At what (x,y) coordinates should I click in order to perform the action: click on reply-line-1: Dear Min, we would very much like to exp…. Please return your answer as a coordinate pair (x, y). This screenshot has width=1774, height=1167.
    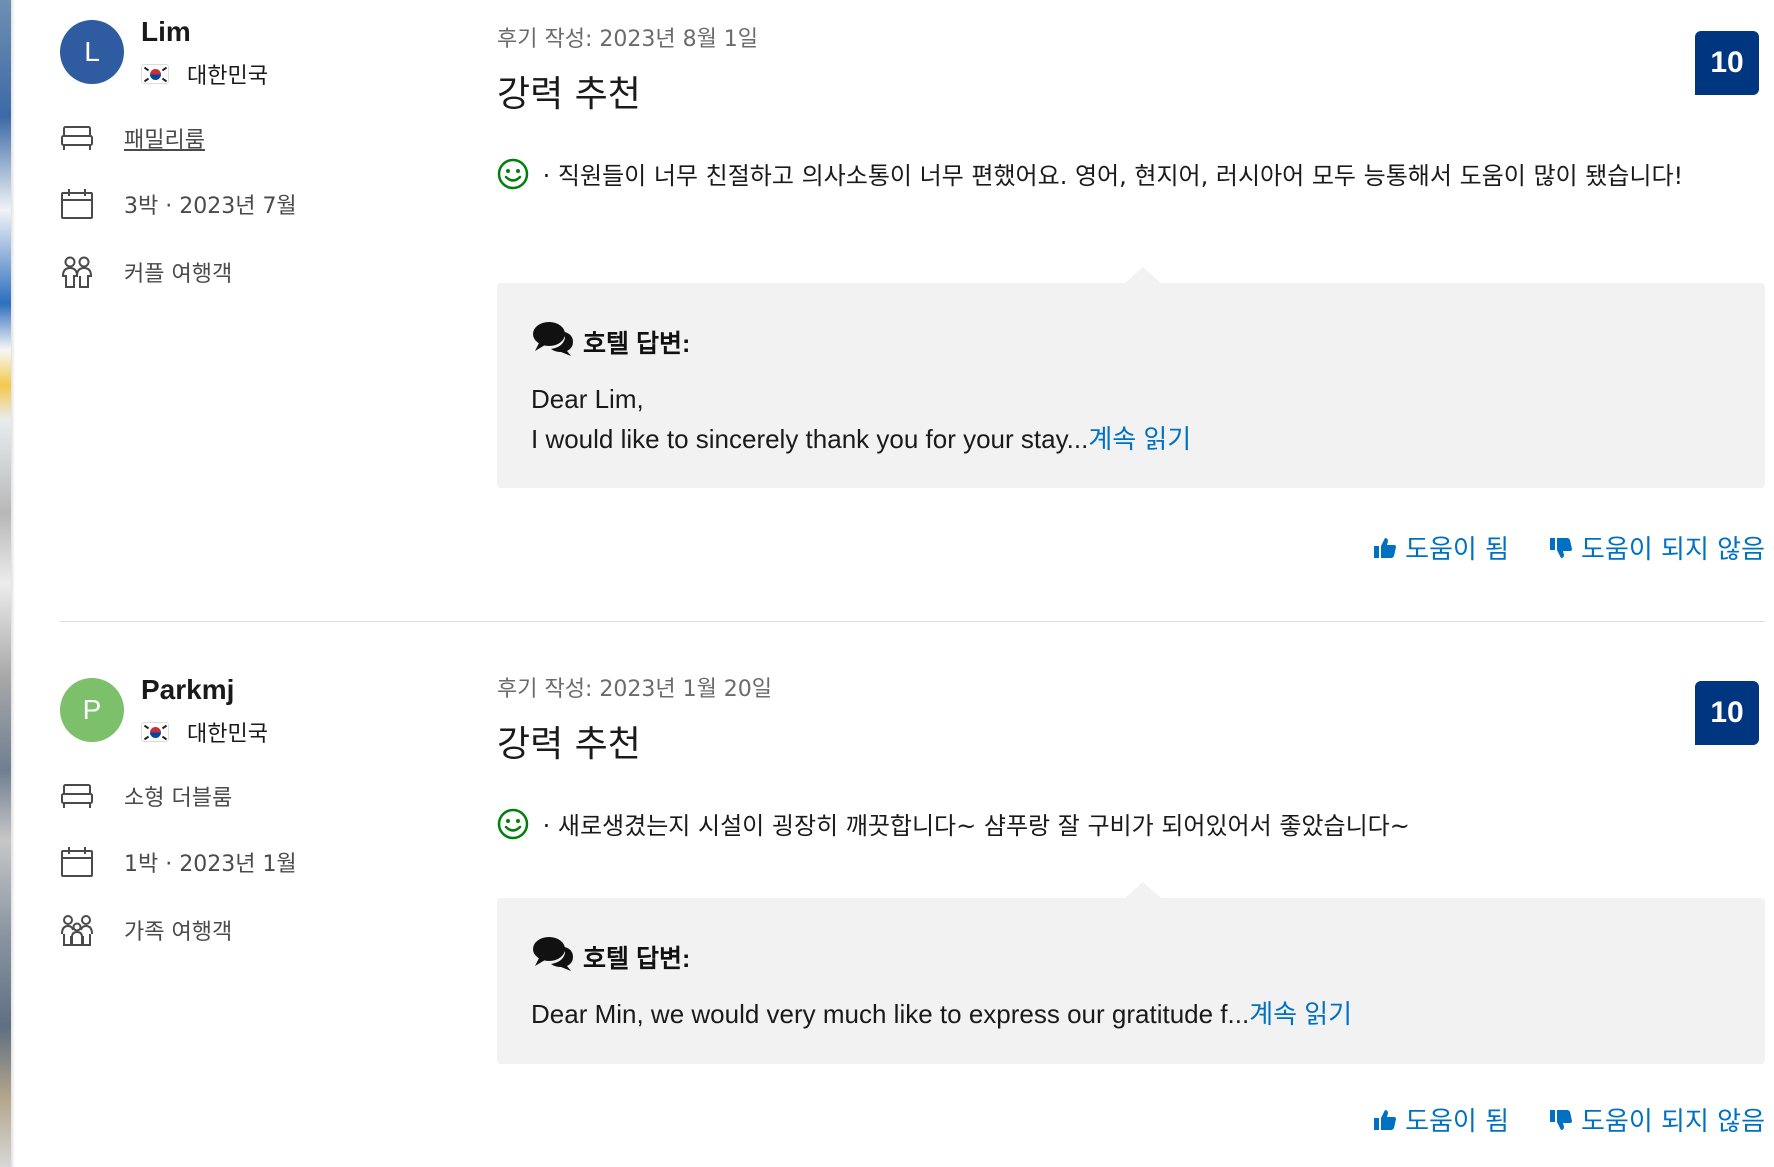
    Looking at the image, I should click on (890, 1014).